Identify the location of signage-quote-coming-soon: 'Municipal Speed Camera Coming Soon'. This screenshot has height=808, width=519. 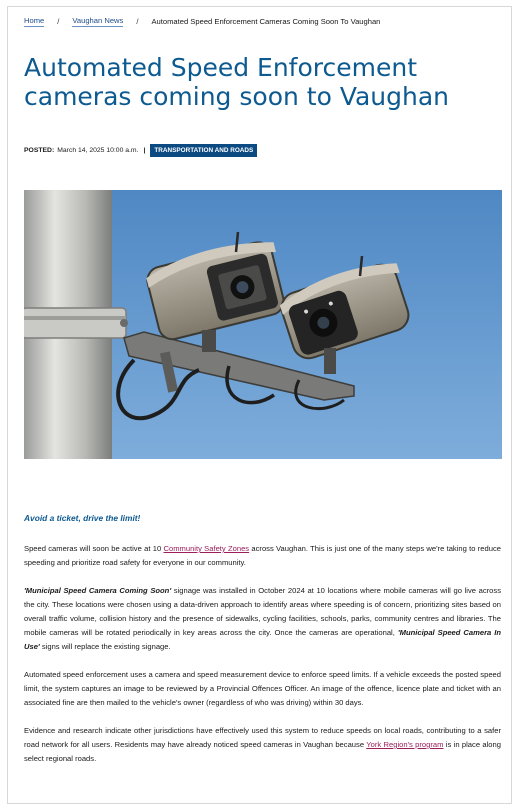
(98, 590).